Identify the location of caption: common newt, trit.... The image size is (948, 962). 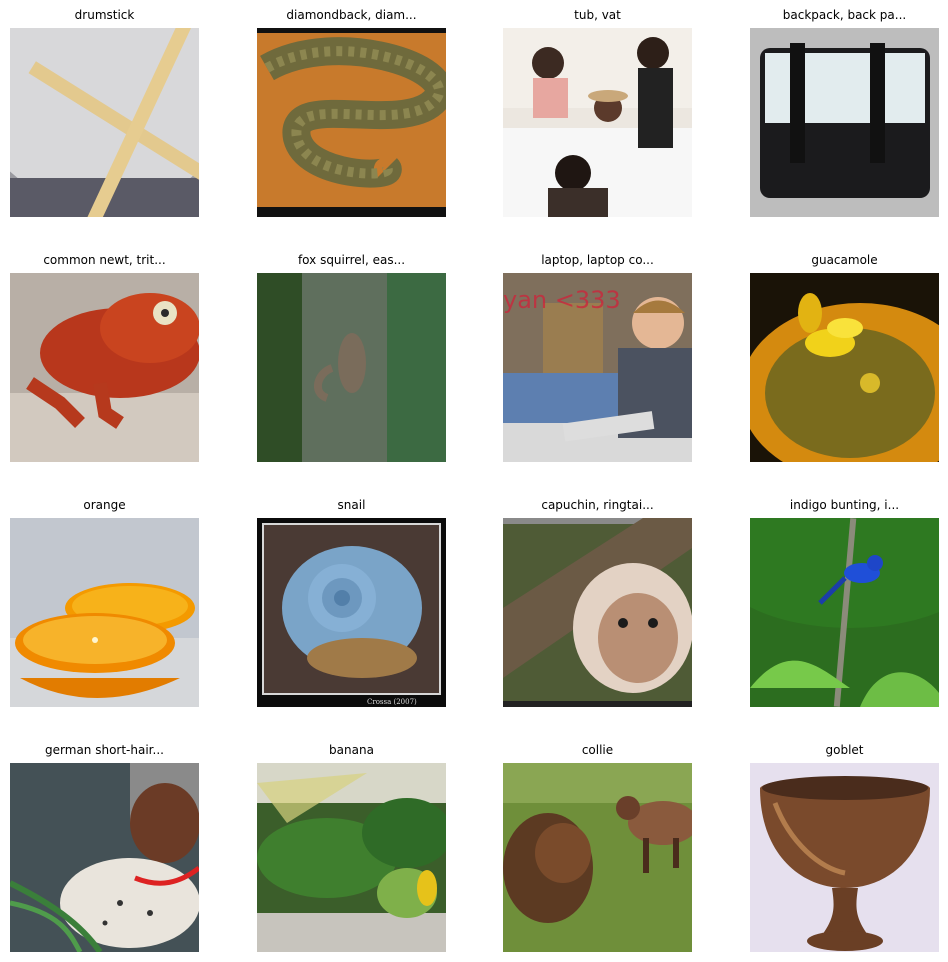
(104, 260).